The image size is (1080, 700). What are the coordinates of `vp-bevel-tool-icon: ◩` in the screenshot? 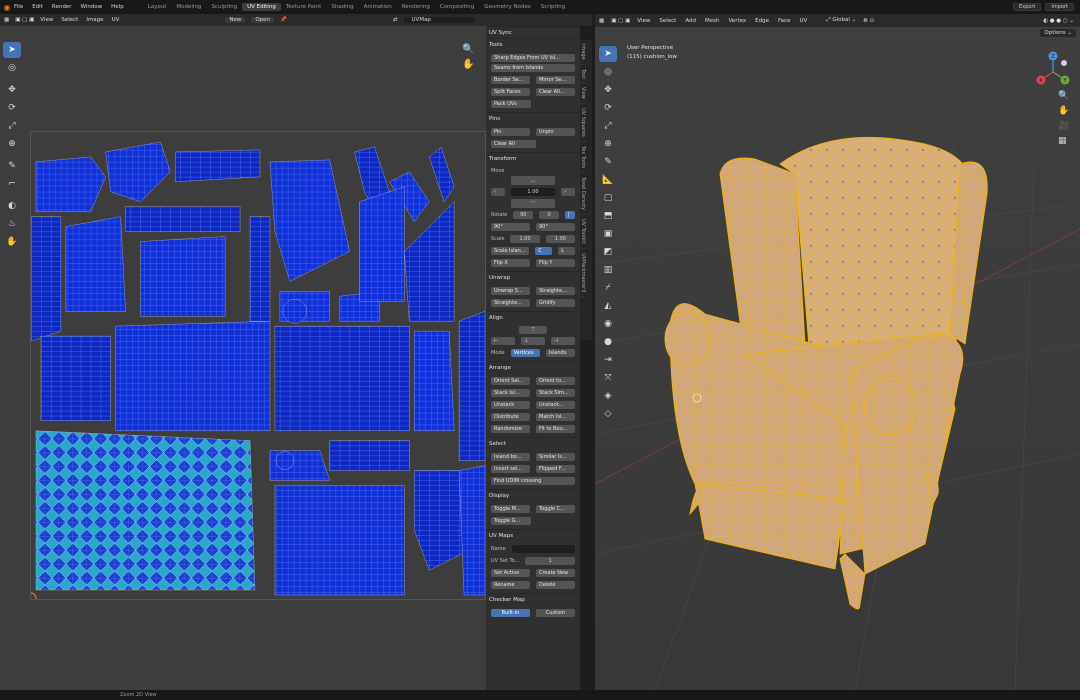 It's located at (608, 252).